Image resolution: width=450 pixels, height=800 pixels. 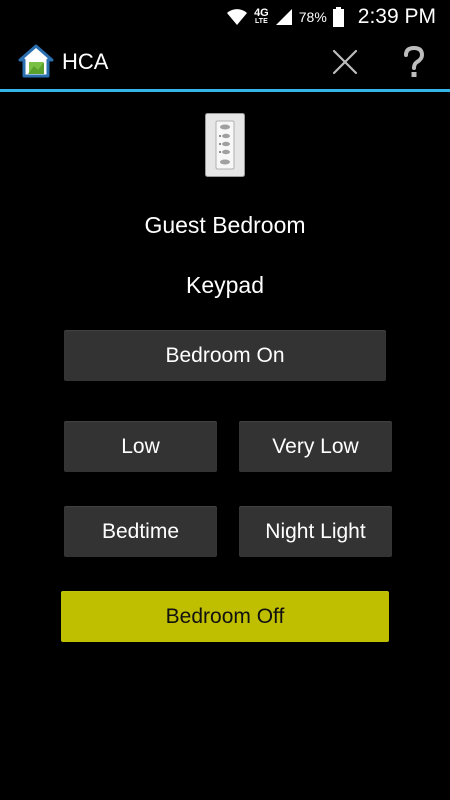 What do you see at coordinates (225, 145) in the screenshot?
I see `keypad-icon` at bounding box center [225, 145].